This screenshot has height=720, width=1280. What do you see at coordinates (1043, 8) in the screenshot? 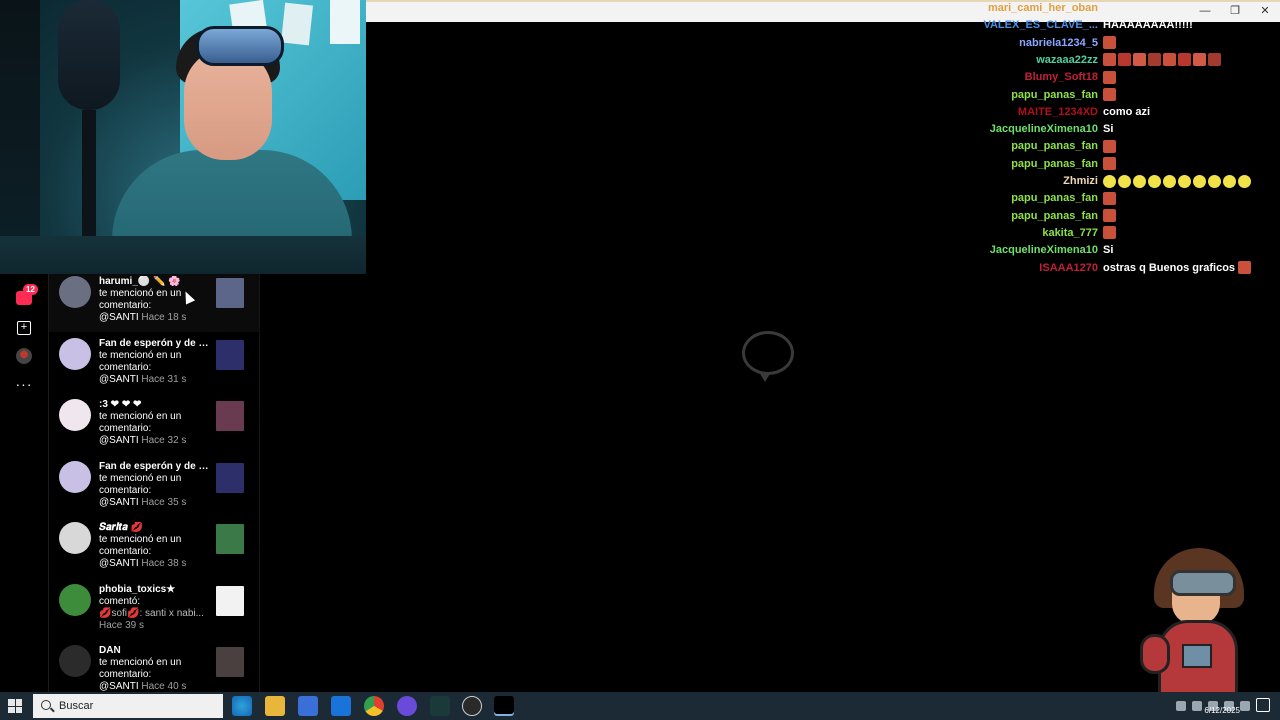
I see `chat-username: mari_cami_her_oban` at bounding box center [1043, 8].